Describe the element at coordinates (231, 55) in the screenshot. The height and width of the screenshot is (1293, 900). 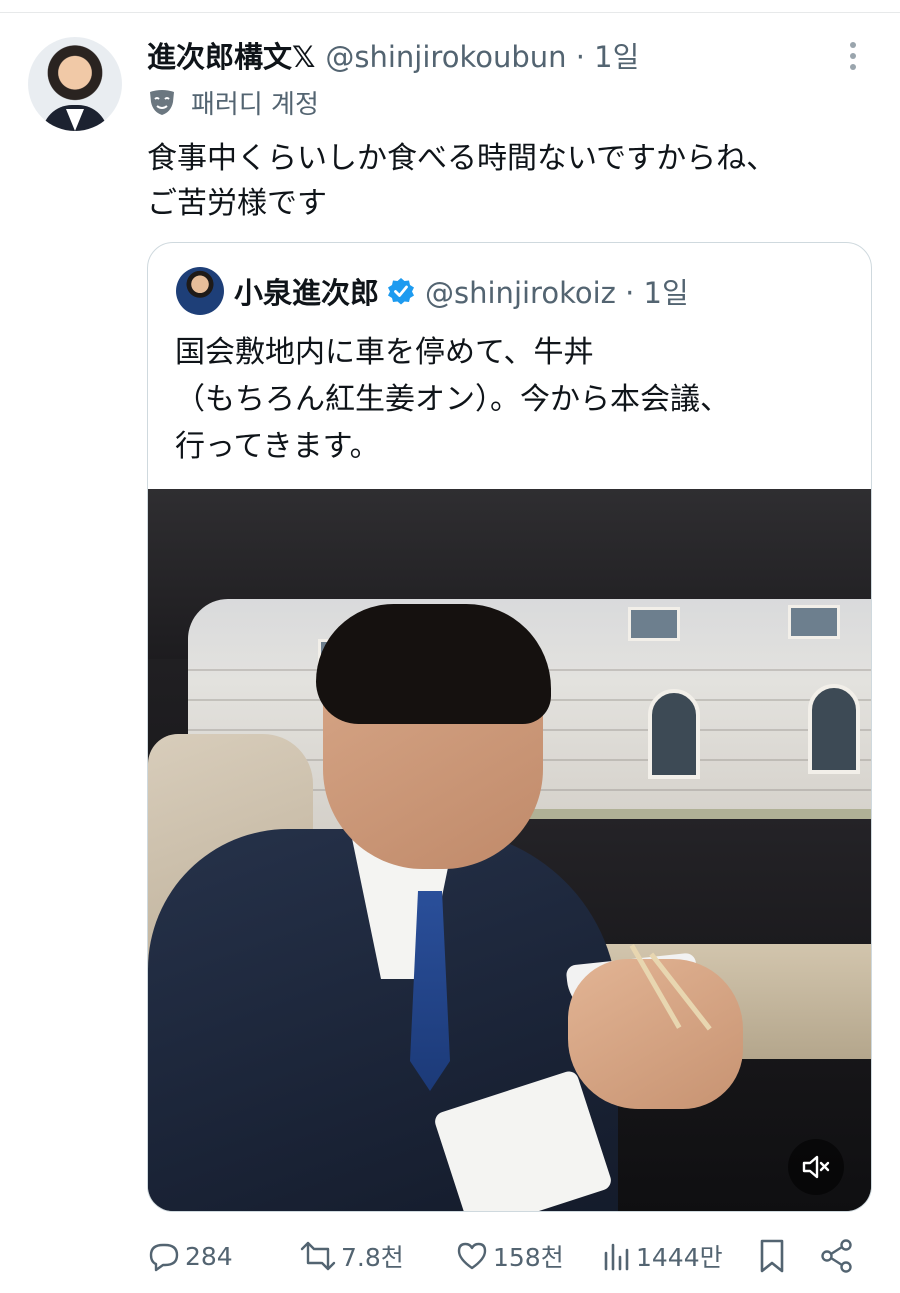
I see `author-name: 進次郎構文𝕏` at that location.